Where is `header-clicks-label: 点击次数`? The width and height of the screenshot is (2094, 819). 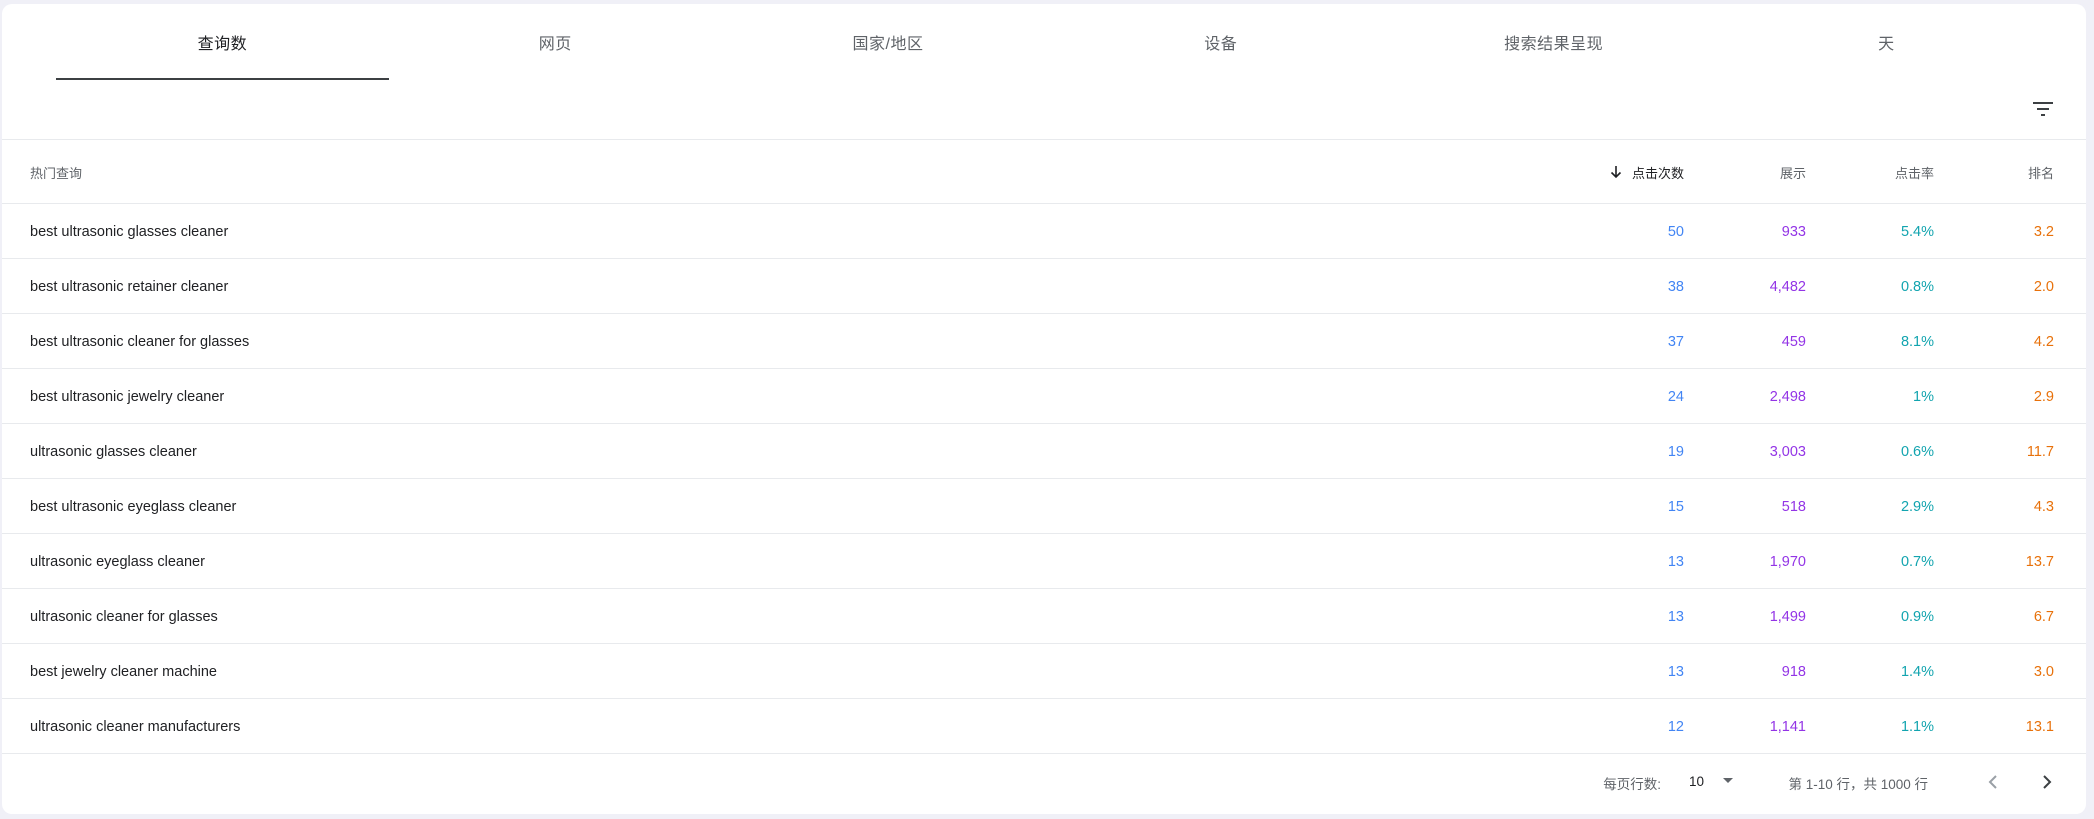
header-clicks-label: 点击次数 is located at coordinates (1657, 173).